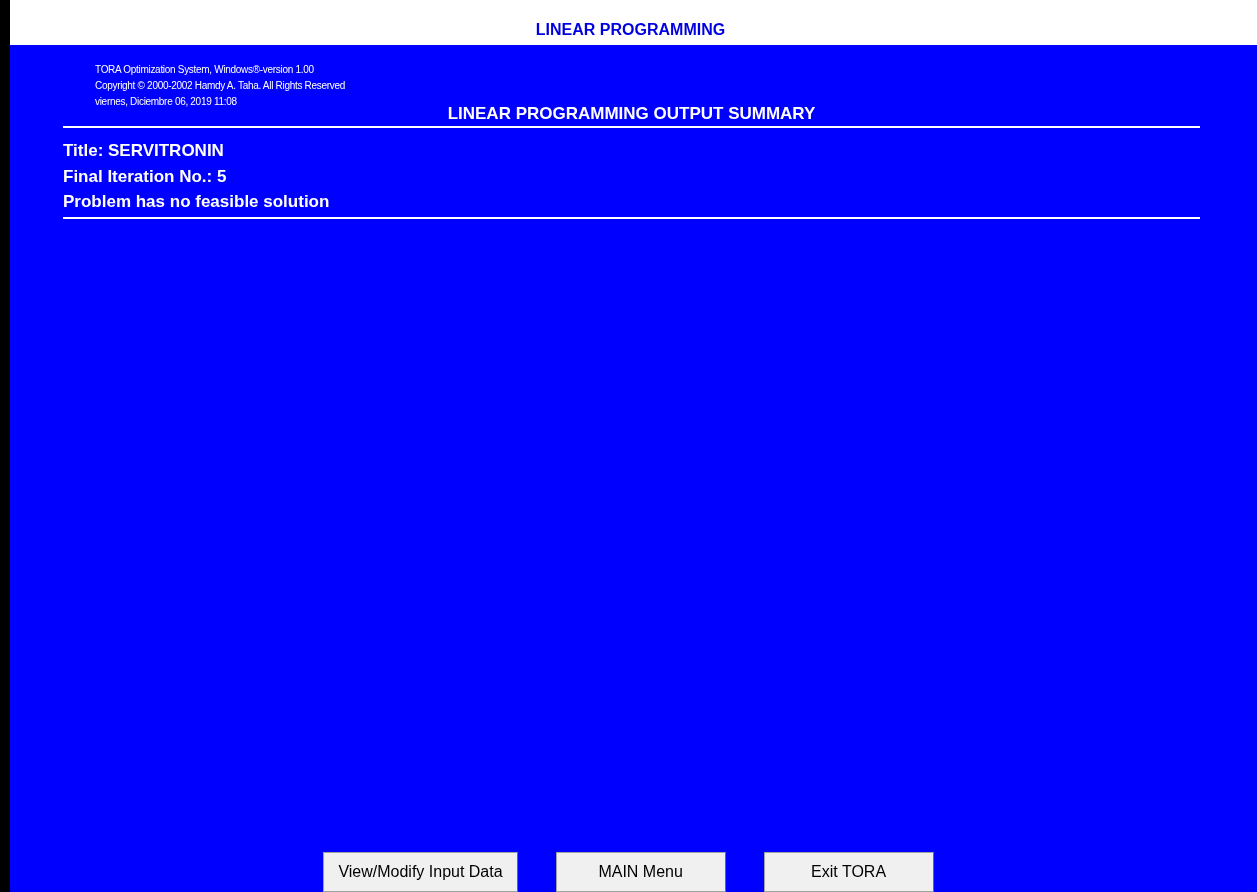  I want to click on summary-line: Problem has no feasible solution, so click(197, 202).